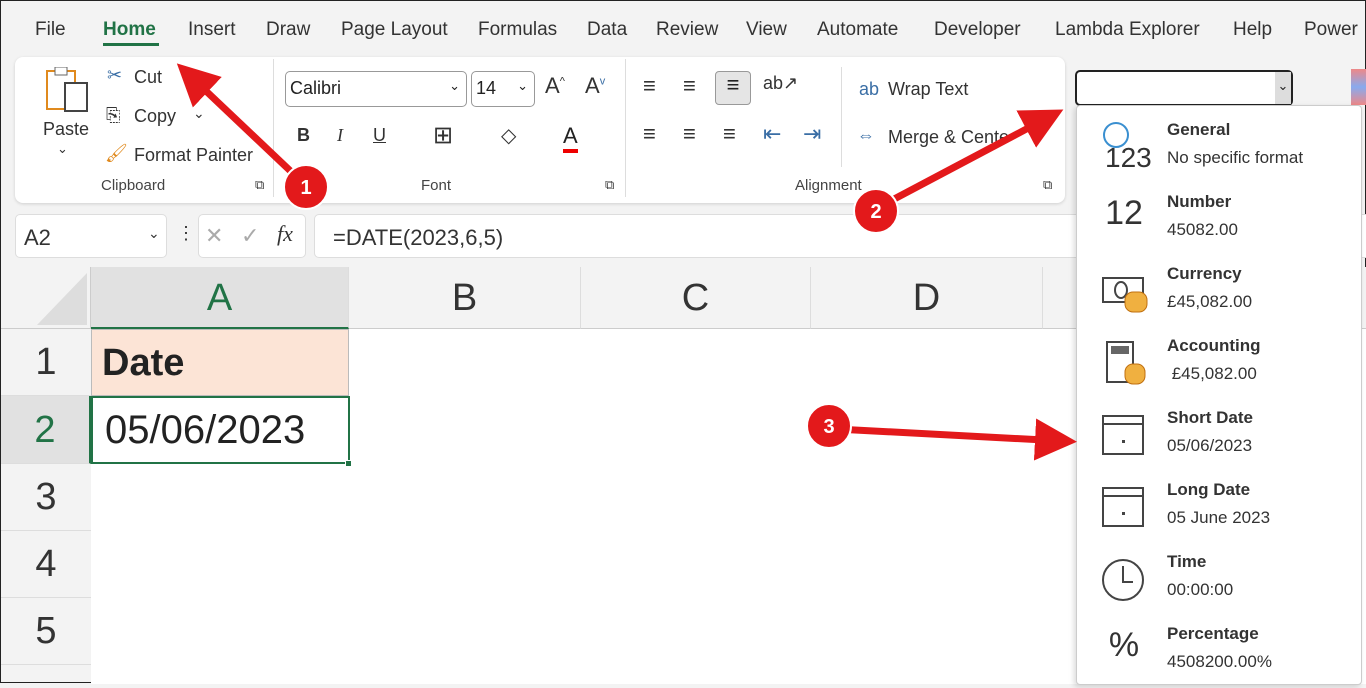  What do you see at coordinates (348, 463) in the screenshot?
I see `fill-handle` at bounding box center [348, 463].